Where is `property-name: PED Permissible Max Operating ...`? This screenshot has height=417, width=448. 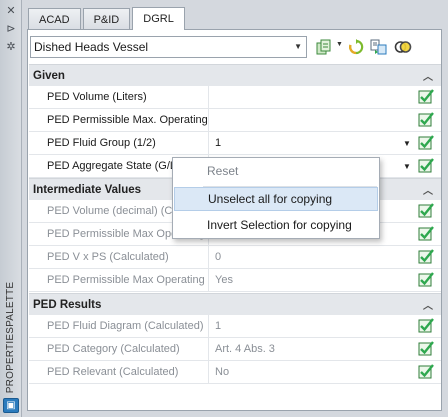 property-name: PED Permissible Max Operating ... is located at coordinates (119, 280).